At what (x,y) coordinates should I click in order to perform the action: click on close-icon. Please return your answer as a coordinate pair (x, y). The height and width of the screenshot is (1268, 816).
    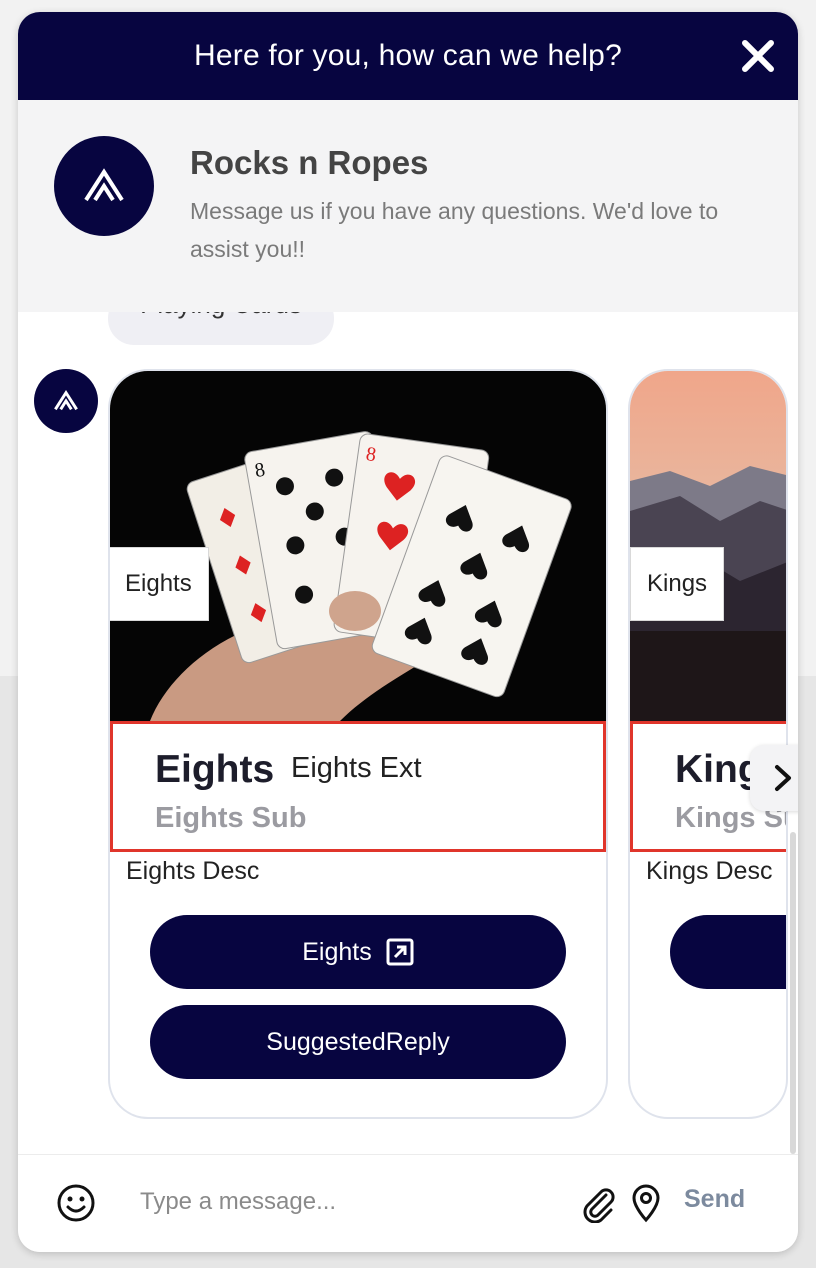
    Looking at the image, I should click on (758, 56).